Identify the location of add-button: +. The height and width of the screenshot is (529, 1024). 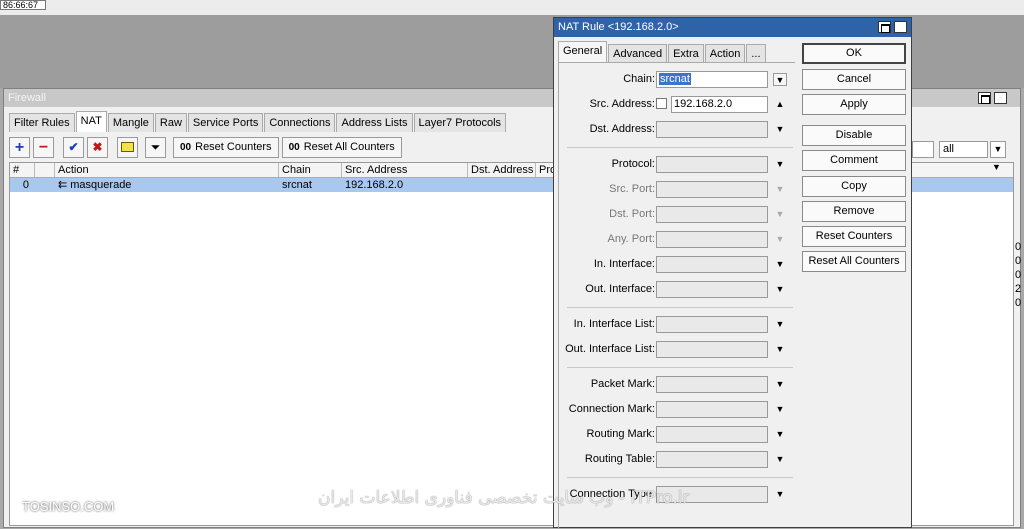
(19, 147).